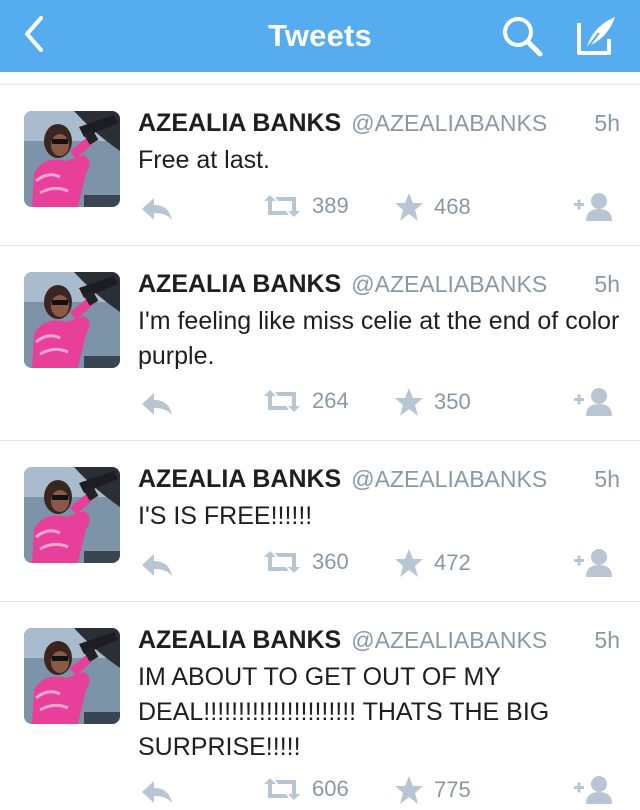 Image resolution: width=640 pixels, height=810 pixels. I want to click on page-title: Tweets, so click(320, 35).